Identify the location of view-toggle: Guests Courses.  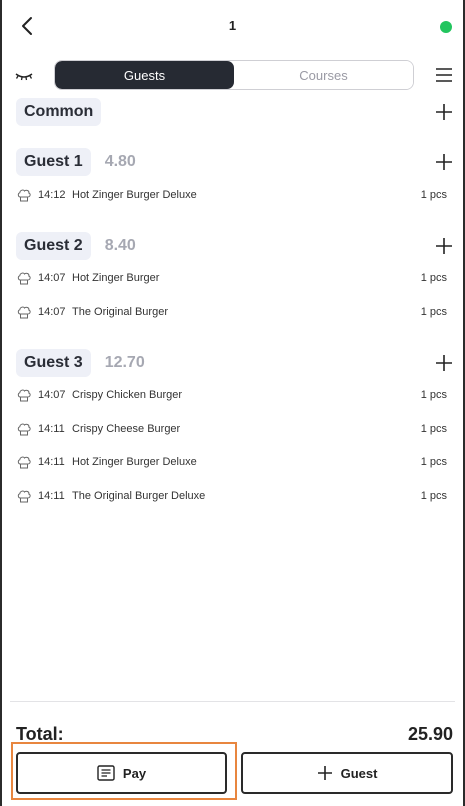
(234, 75).